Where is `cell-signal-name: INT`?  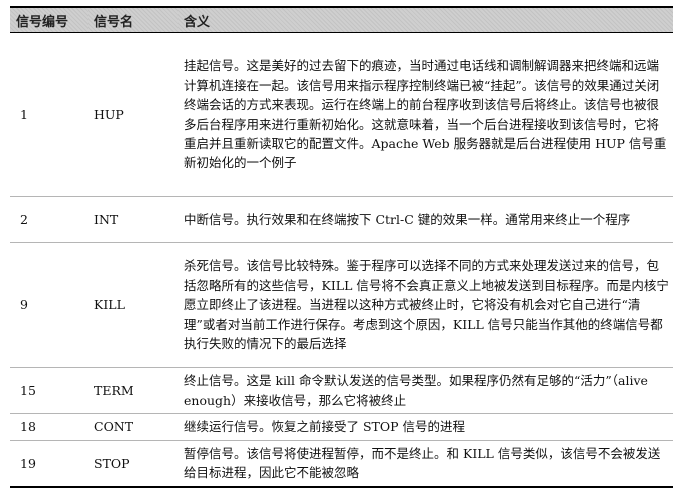
cell-signal-name: INT is located at coordinates (133, 219).